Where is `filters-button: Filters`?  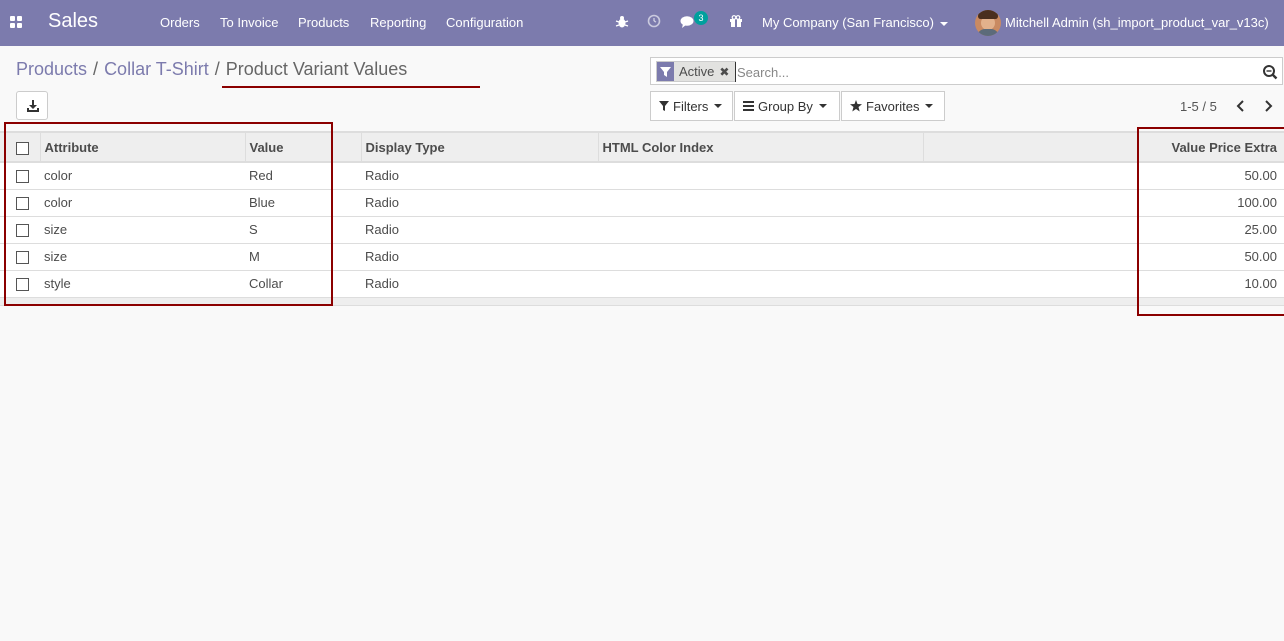
filters-button: Filters is located at coordinates (691, 106).